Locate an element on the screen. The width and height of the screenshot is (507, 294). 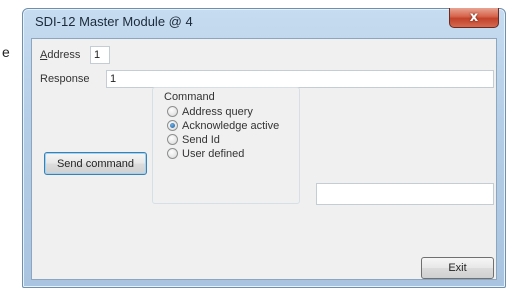
radio-label: Acknowledge active is located at coordinates (231, 125).